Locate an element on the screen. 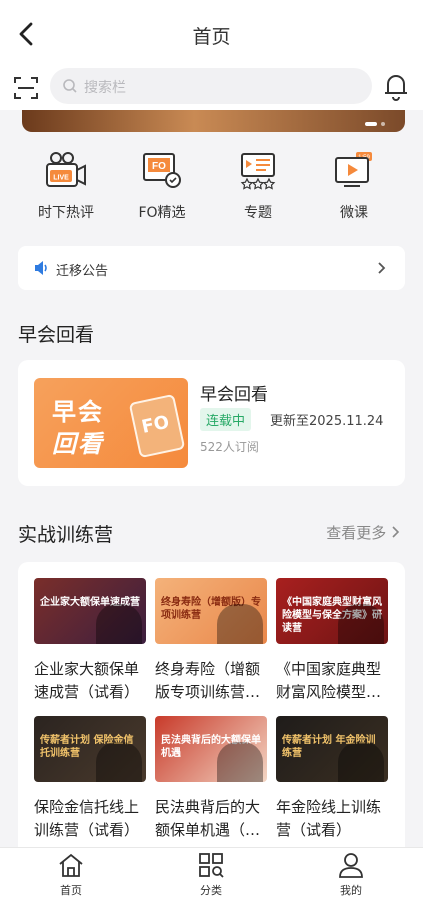 The height and width of the screenshot is (899, 423). morning-review-thumbnail: 早会 回看 FO is located at coordinates (111, 423).